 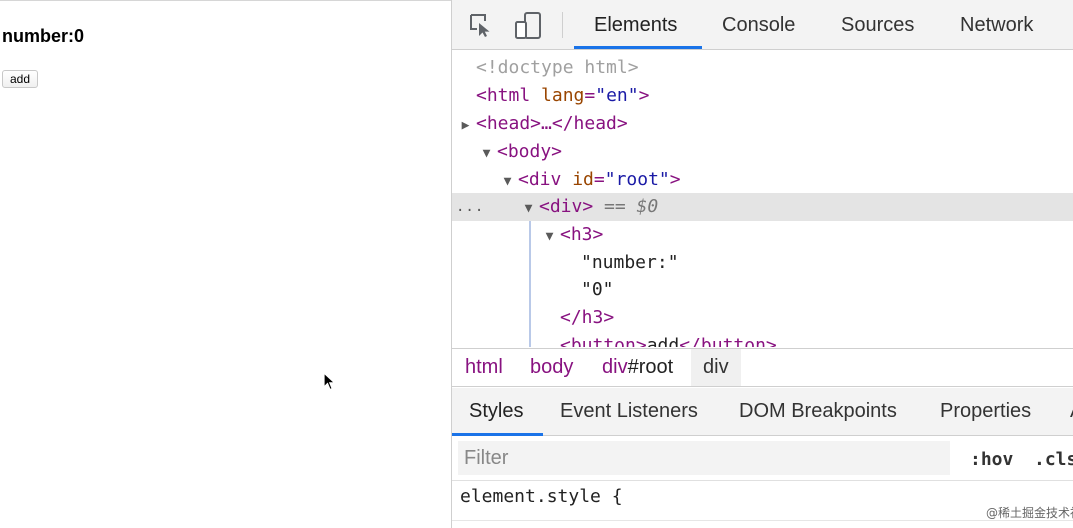 I want to click on breadcrumb-html: html, so click(x=484, y=367).